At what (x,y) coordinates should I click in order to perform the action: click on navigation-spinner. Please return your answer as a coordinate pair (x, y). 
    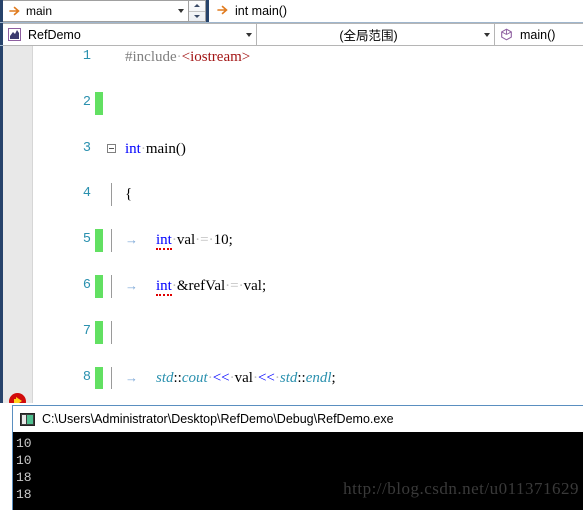
    Looking at the image, I should click on (197, 11).